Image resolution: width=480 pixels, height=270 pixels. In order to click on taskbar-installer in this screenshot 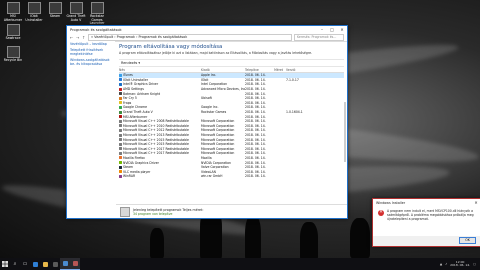, I will do `click(75, 264)`.